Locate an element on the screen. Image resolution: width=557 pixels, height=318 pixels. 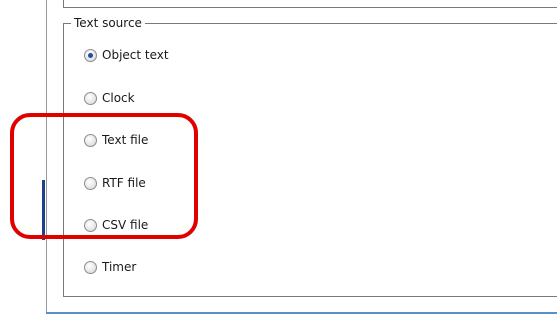
text-source-group-title: Text source is located at coordinates (108, 23).